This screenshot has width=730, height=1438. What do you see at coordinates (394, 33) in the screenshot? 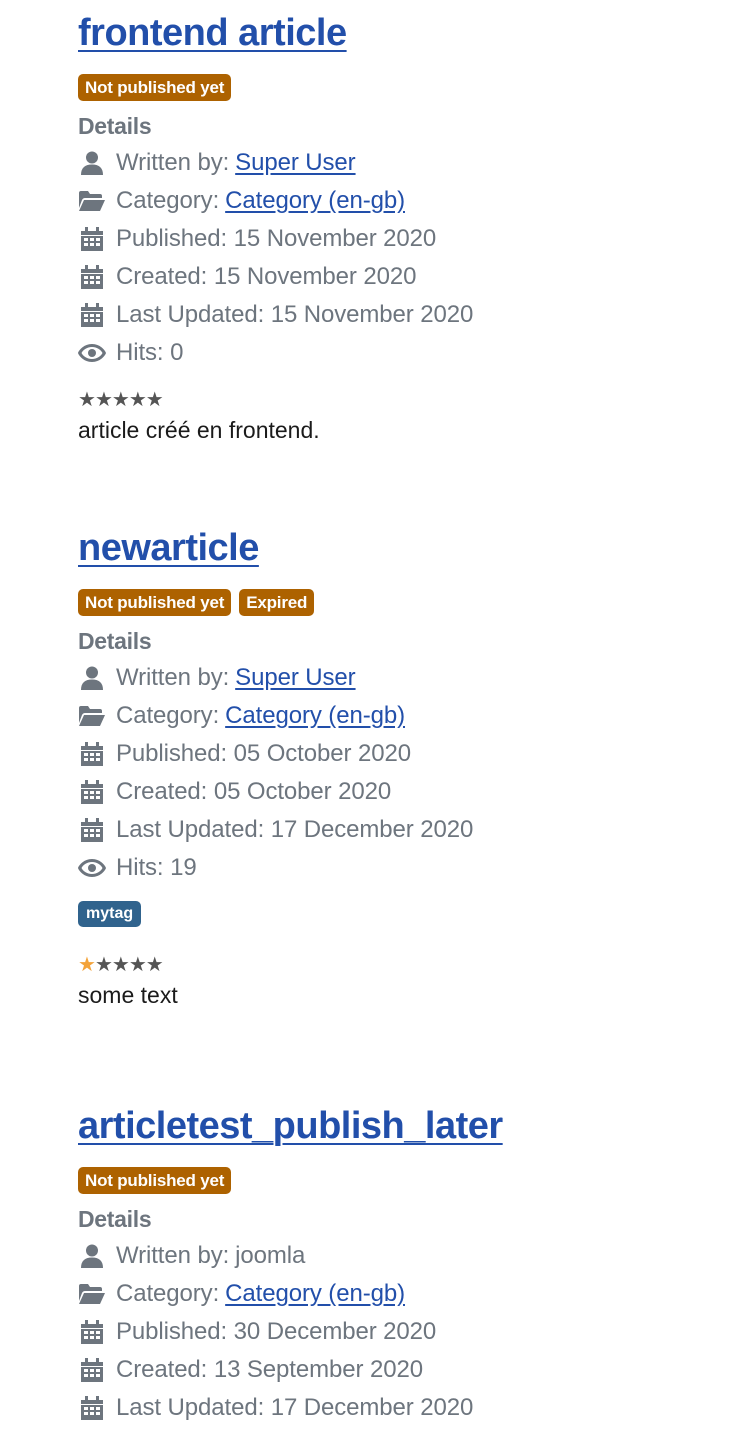
I see `article-title: frontend article` at bounding box center [394, 33].